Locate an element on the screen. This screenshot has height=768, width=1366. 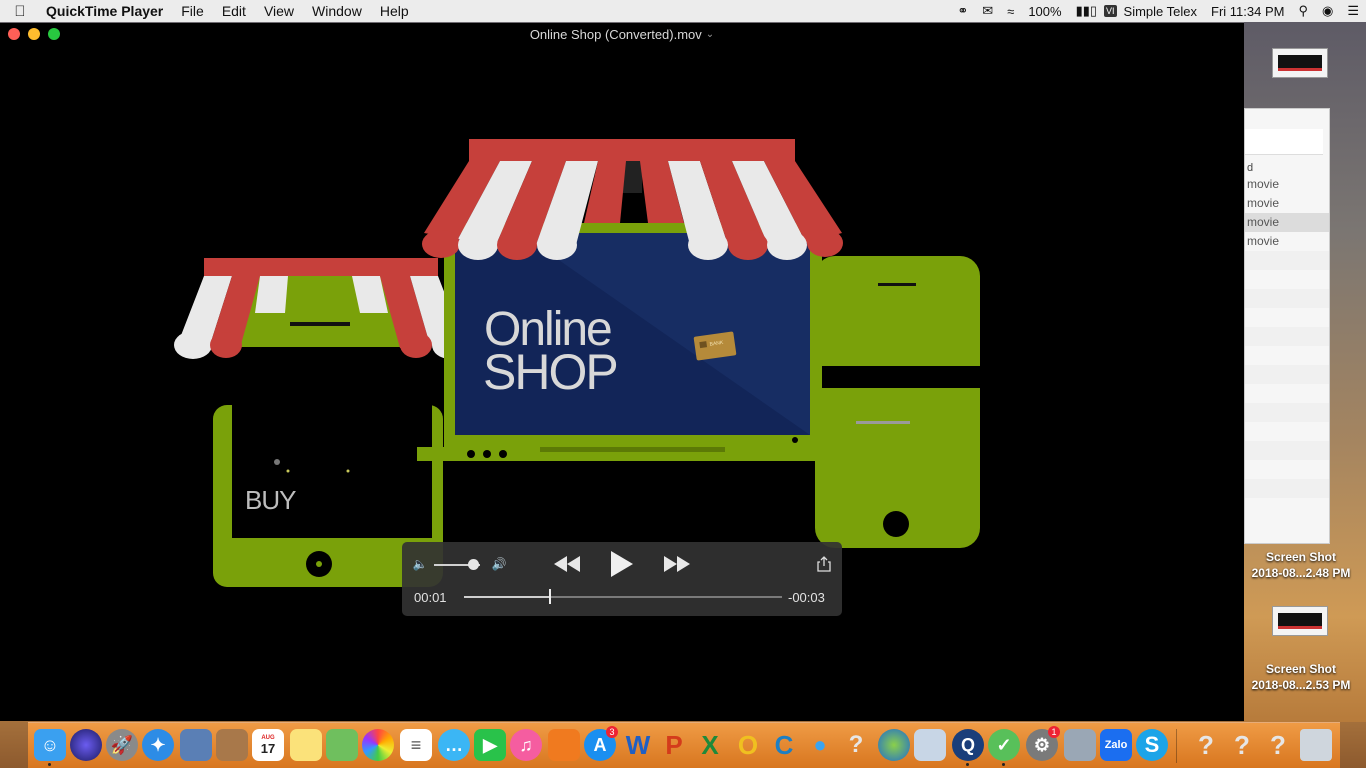
preview-icon is located at coordinates (196, 745).